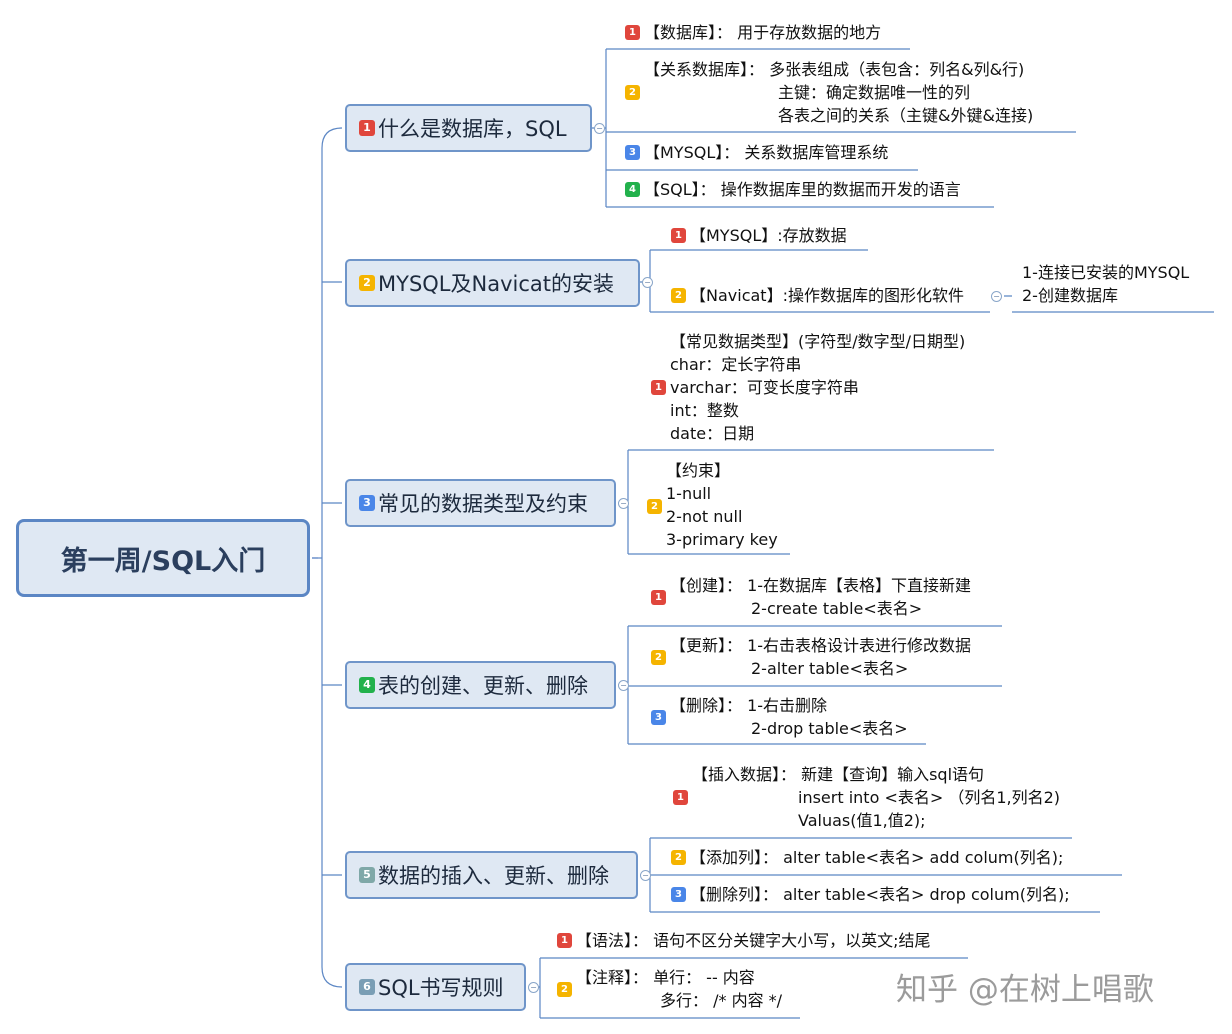  I want to click on topic-data-types-constraints: 3 常见的数据类型及约束, so click(480, 503).